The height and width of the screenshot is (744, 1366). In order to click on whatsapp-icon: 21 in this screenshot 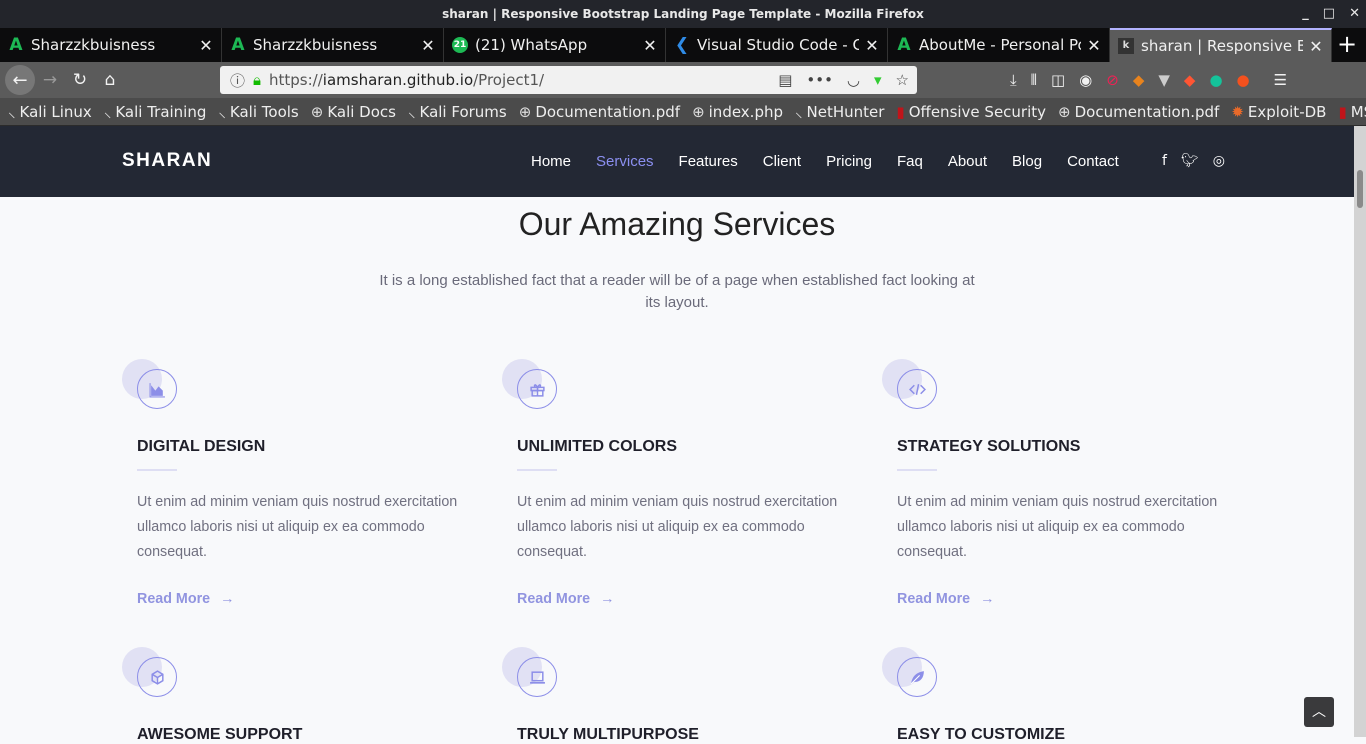, I will do `click(460, 45)`.